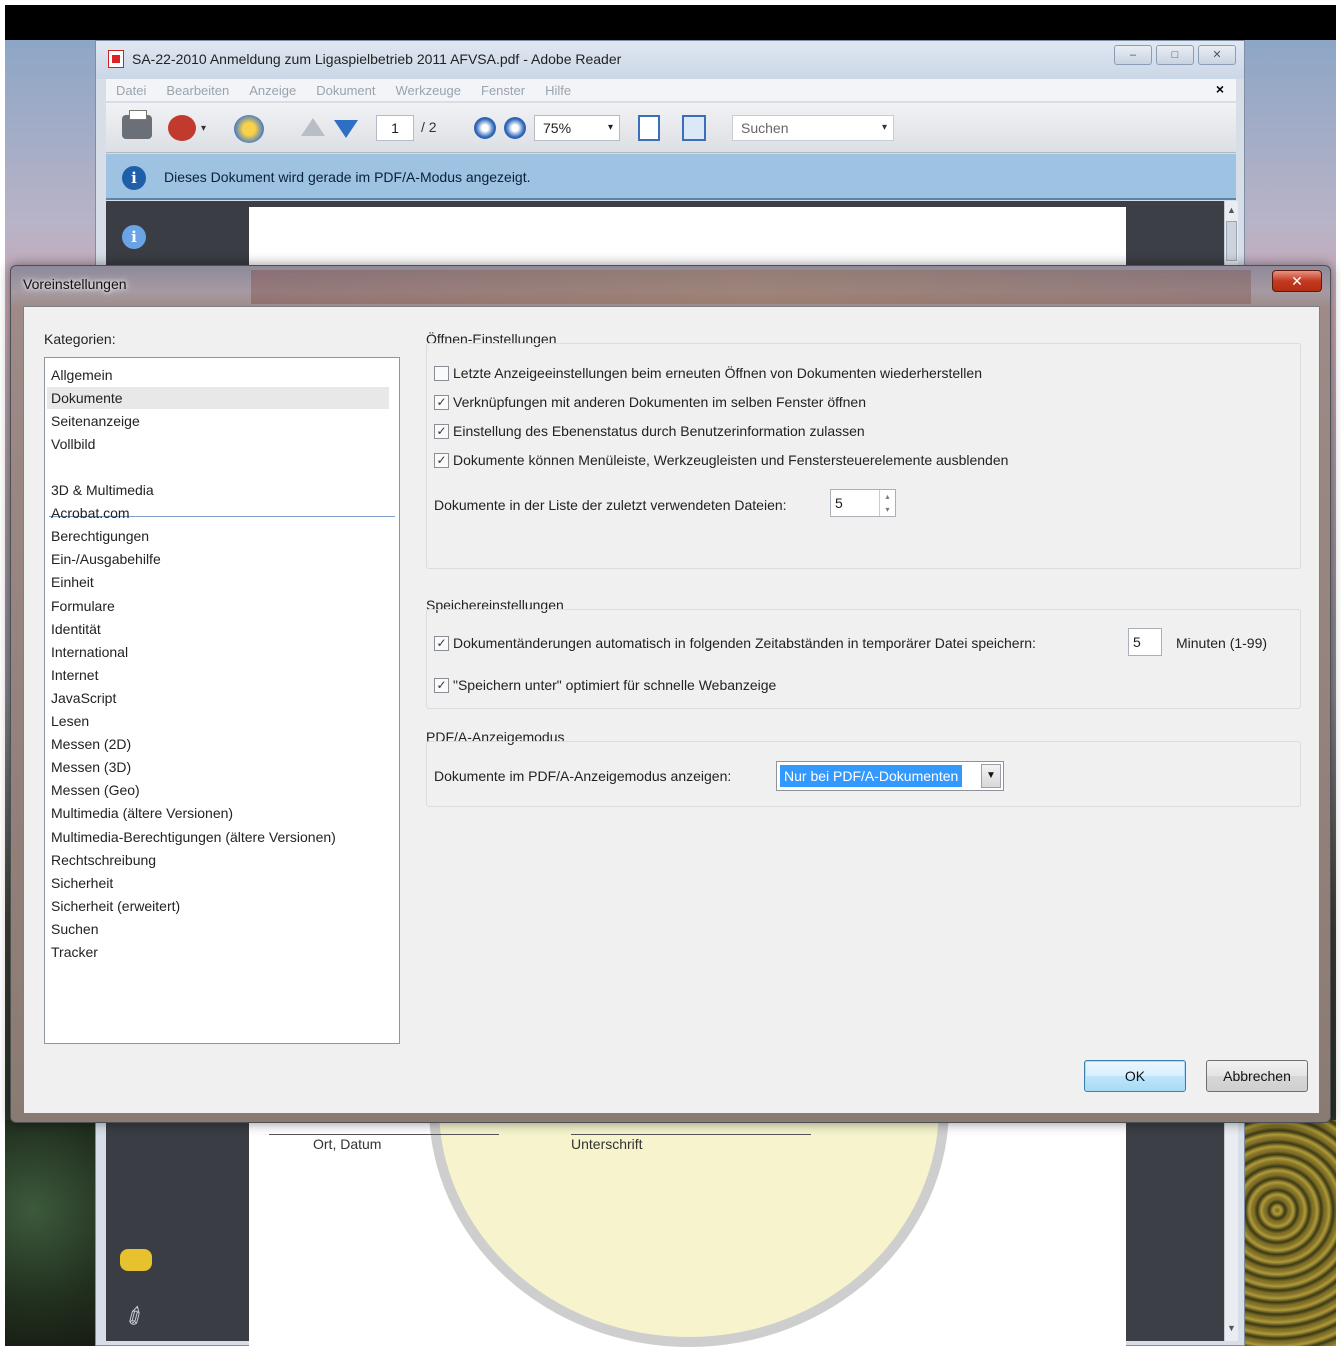 This screenshot has width=1341, height=1347. What do you see at coordinates (90, 513) in the screenshot?
I see `category-item: Acrobat.com` at bounding box center [90, 513].